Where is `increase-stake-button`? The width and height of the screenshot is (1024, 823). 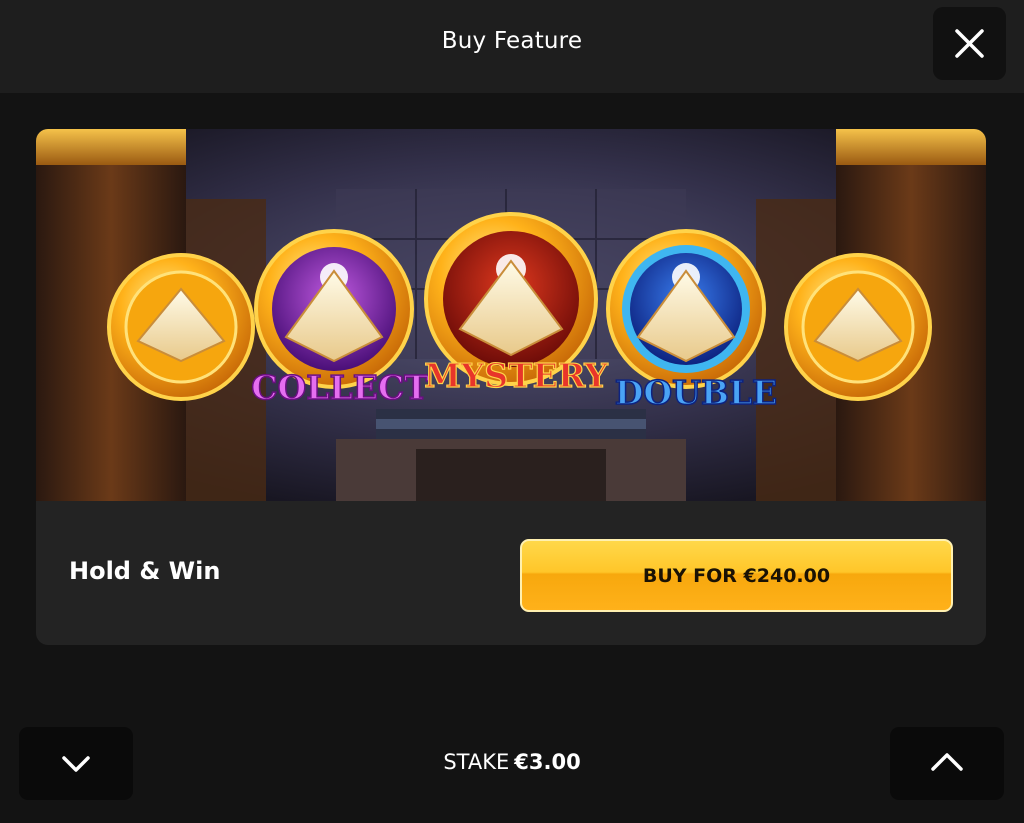 increase-stake-button is located at coordinates (947, 763).